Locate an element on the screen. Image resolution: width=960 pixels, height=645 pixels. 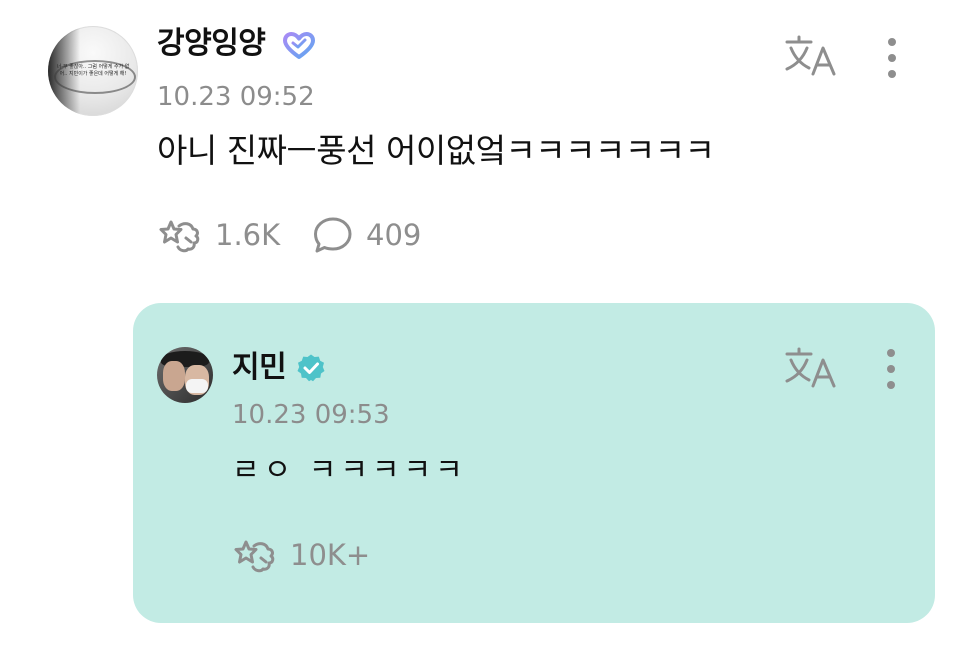
like-count: 1.6K is located at coordinates (248, 235).